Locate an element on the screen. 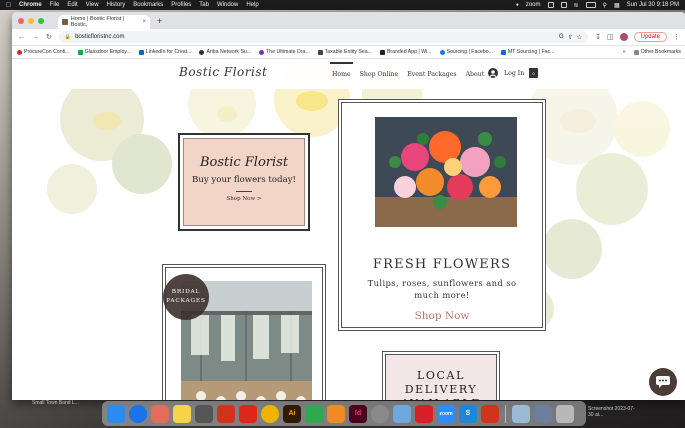 This screenshot has height=428, width=685. menu-view: View is located at coordinates (92, 5).